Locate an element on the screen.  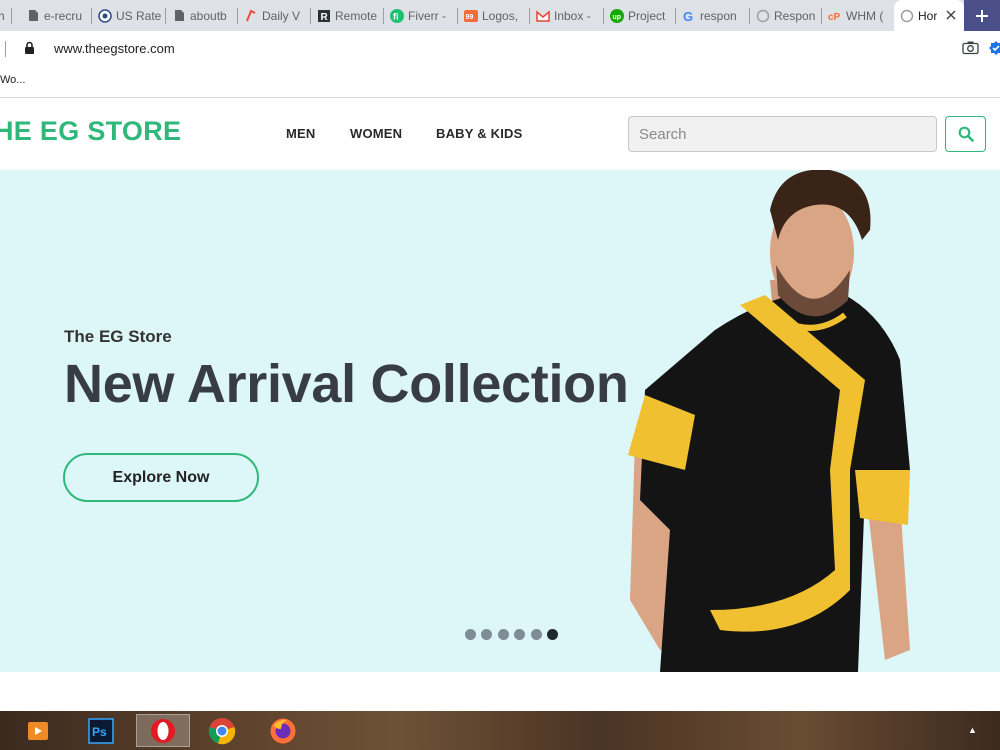
tab-separator is located at coordinates (11, 16).